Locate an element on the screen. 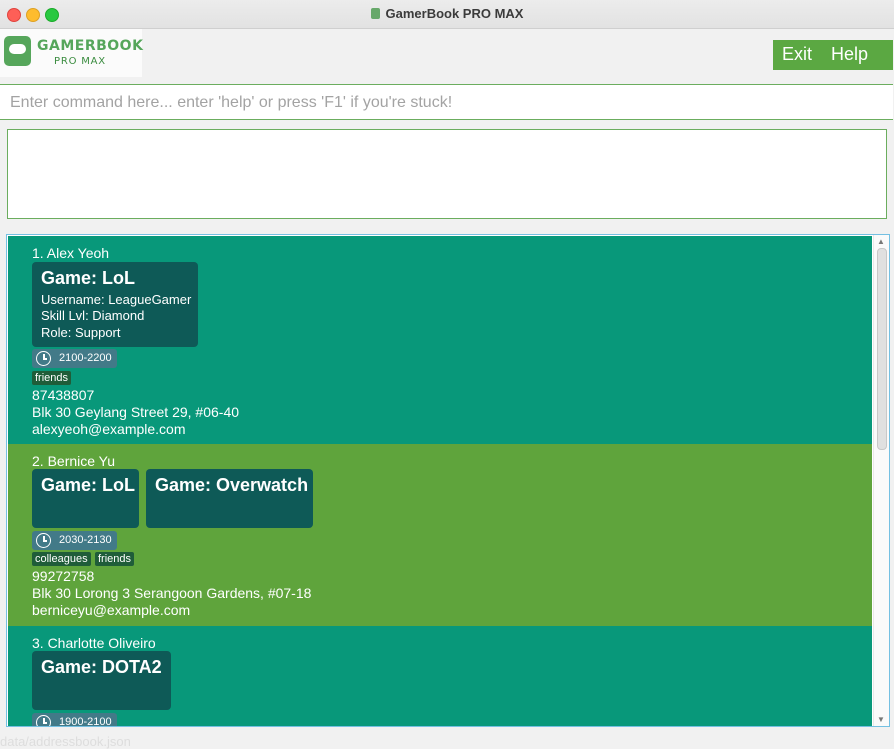 The image size is (894, 749). exit-menu-item: Exit is located at coordinates (797, 54).